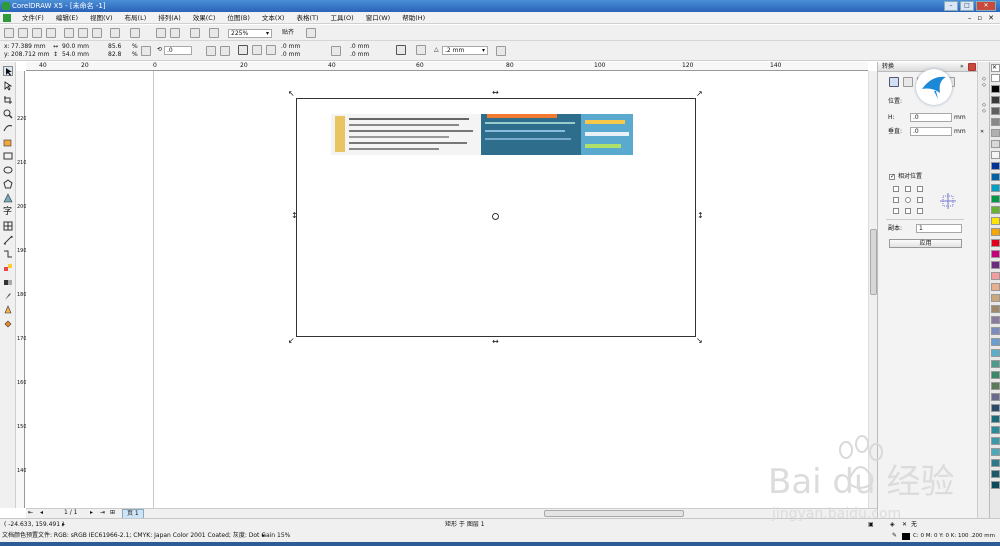  Describe the element at coordinates (23, 33) in the screenshot. I see `open-icon` at that location.